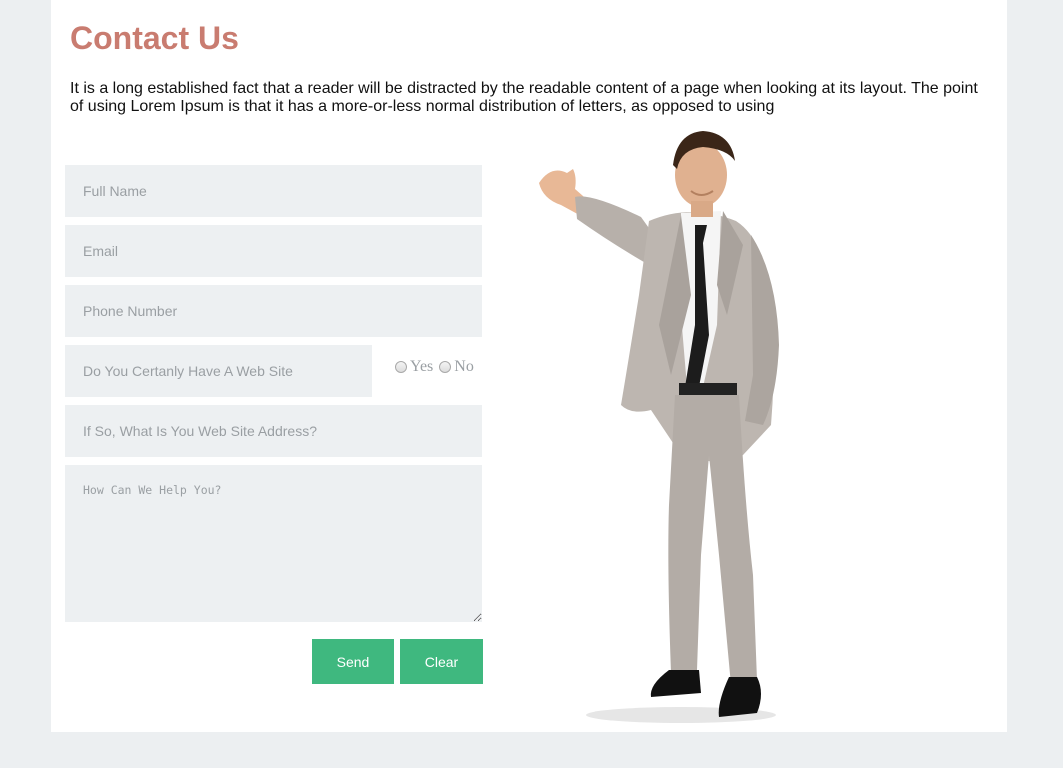 The height and width of the screenshot is (768, 1063). What do you see at coordinates (445, 367) in the screenshot?
I see `radio-no-icon` at bounding box center [445, 367].